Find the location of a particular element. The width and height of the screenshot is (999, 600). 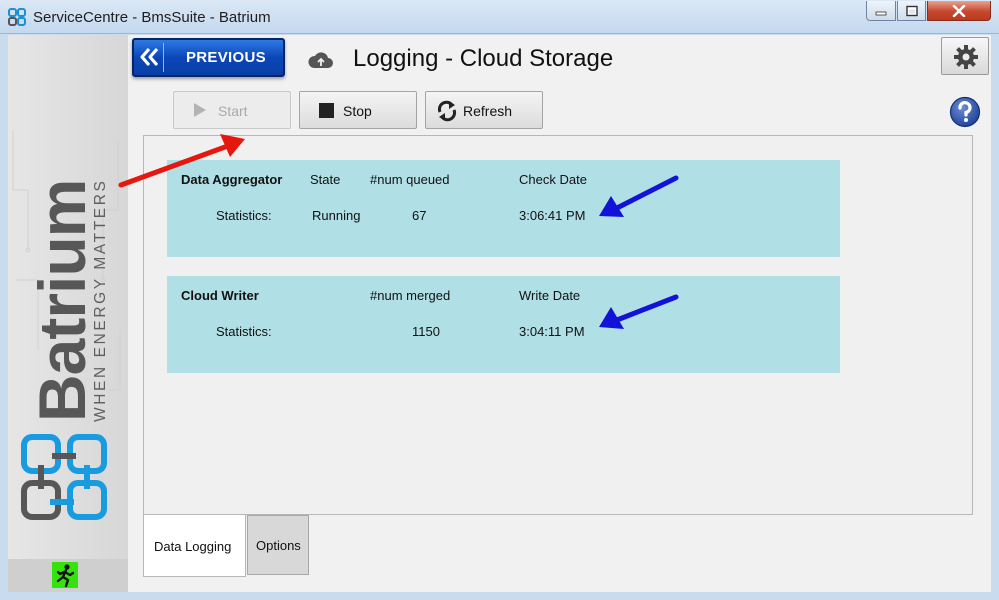

tab-data-logging: Data Logging is located at coordinates (194, 546).